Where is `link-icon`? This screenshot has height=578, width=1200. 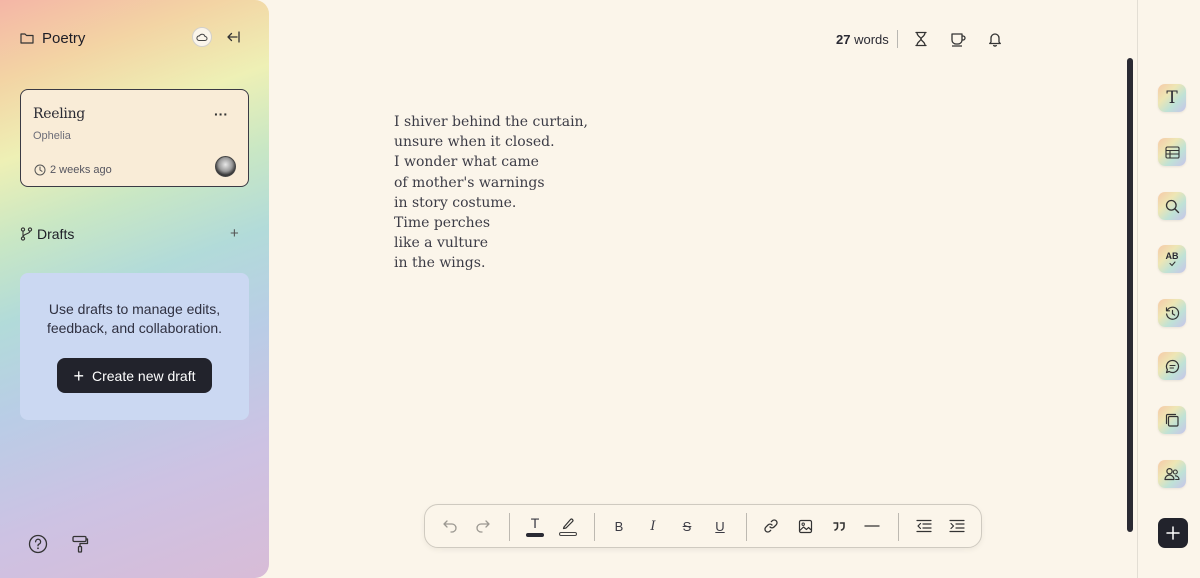 link-icon is located at coordinates (771, 526).